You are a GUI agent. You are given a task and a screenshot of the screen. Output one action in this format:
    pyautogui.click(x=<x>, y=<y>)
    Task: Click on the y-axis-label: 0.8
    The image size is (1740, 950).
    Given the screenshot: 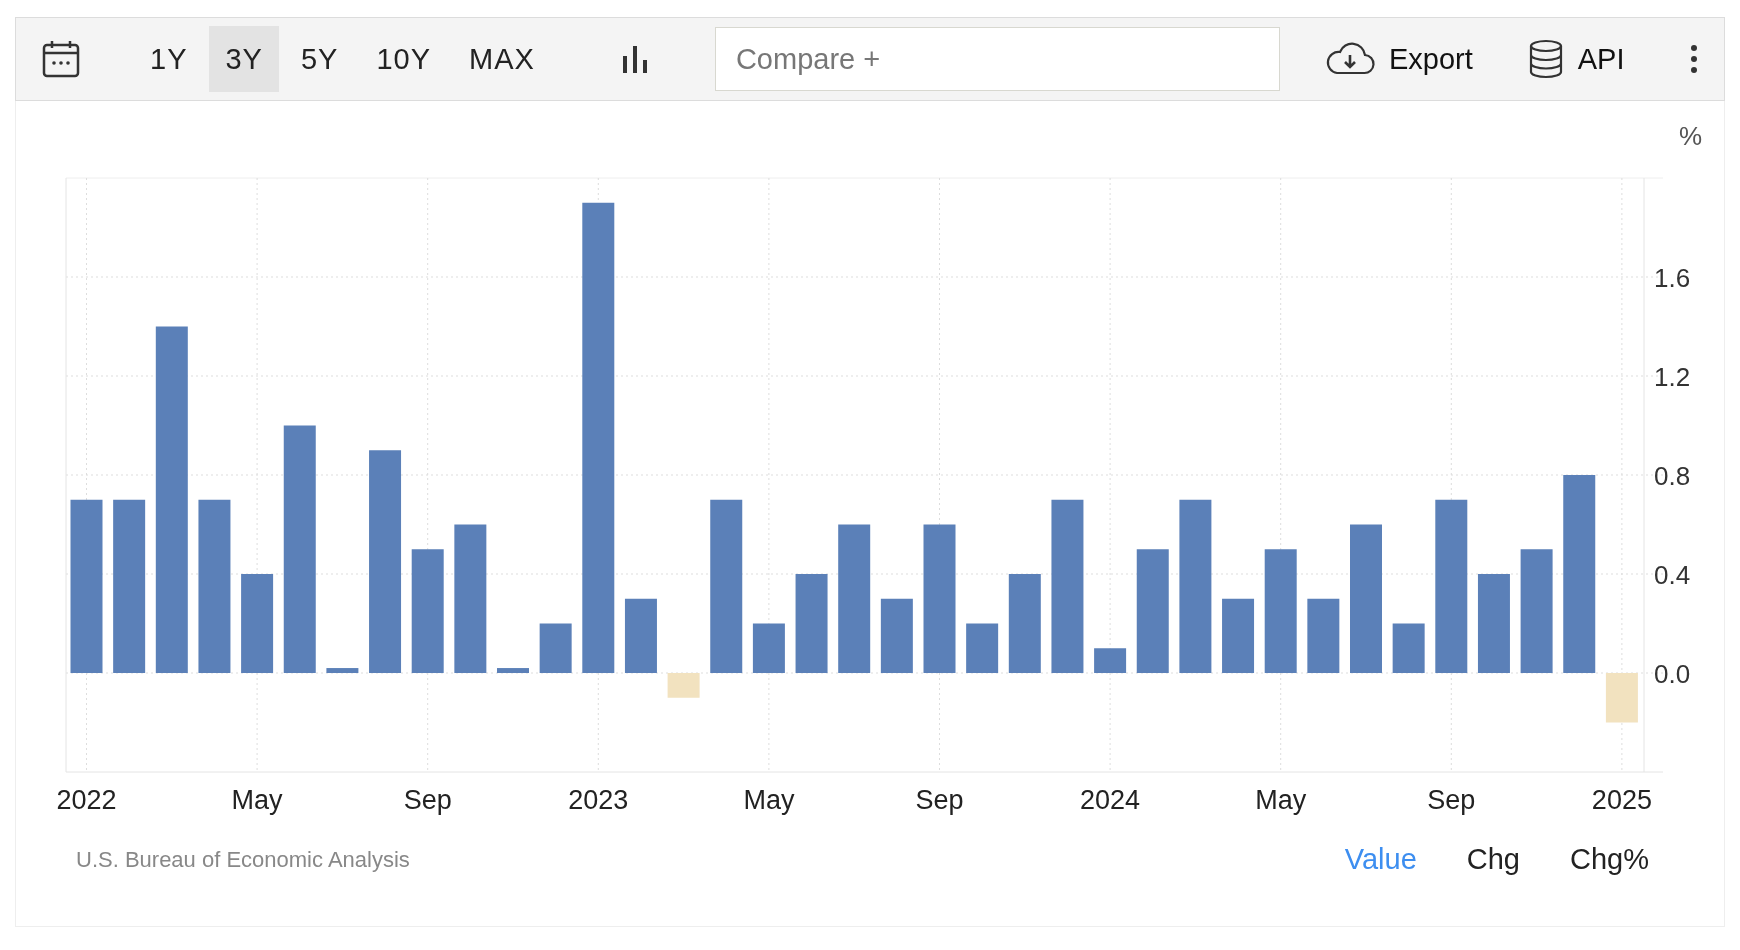 What is the action you would take?
    pyautogui.click(x=1672, y=476)
    